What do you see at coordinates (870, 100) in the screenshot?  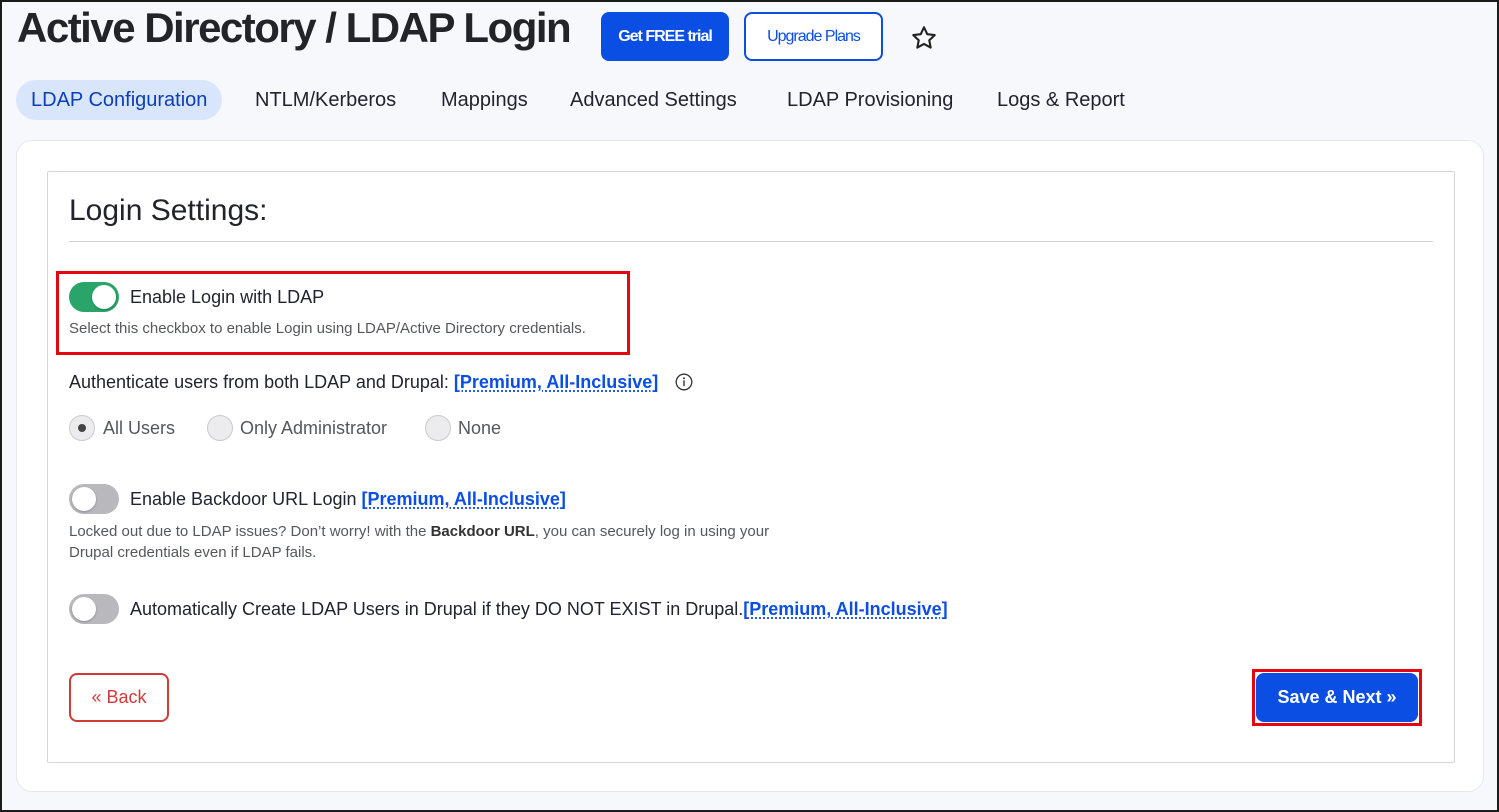 I see `tab-ldap-provisioning: LDAP Provisioning` at bounding box center [870, 100].